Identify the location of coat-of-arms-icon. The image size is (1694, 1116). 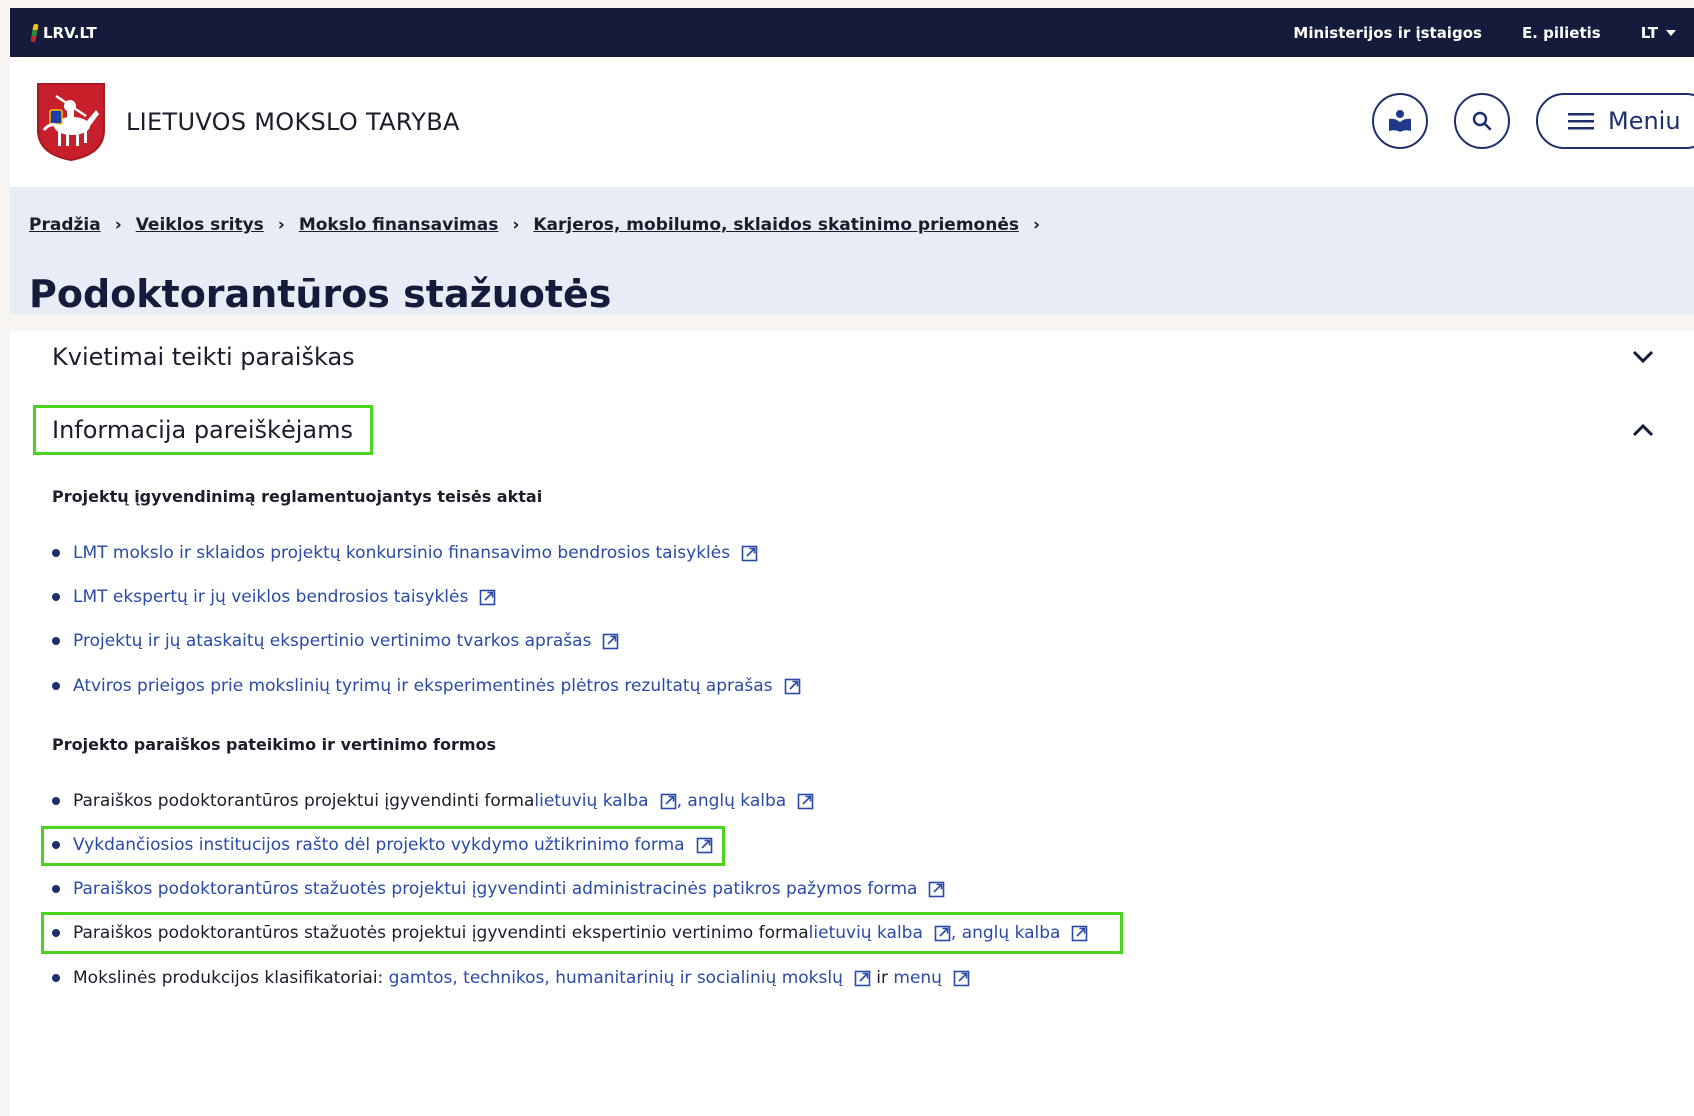
(71, 122).